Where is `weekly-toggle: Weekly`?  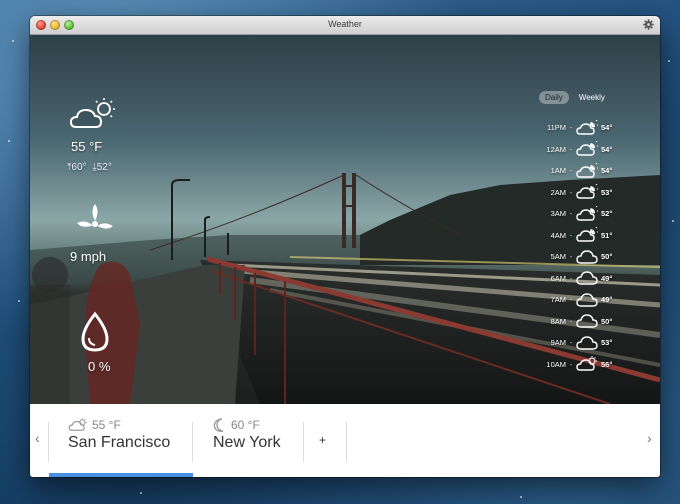 weekly-toggle: Weekly is located at coordinates (592, 97).